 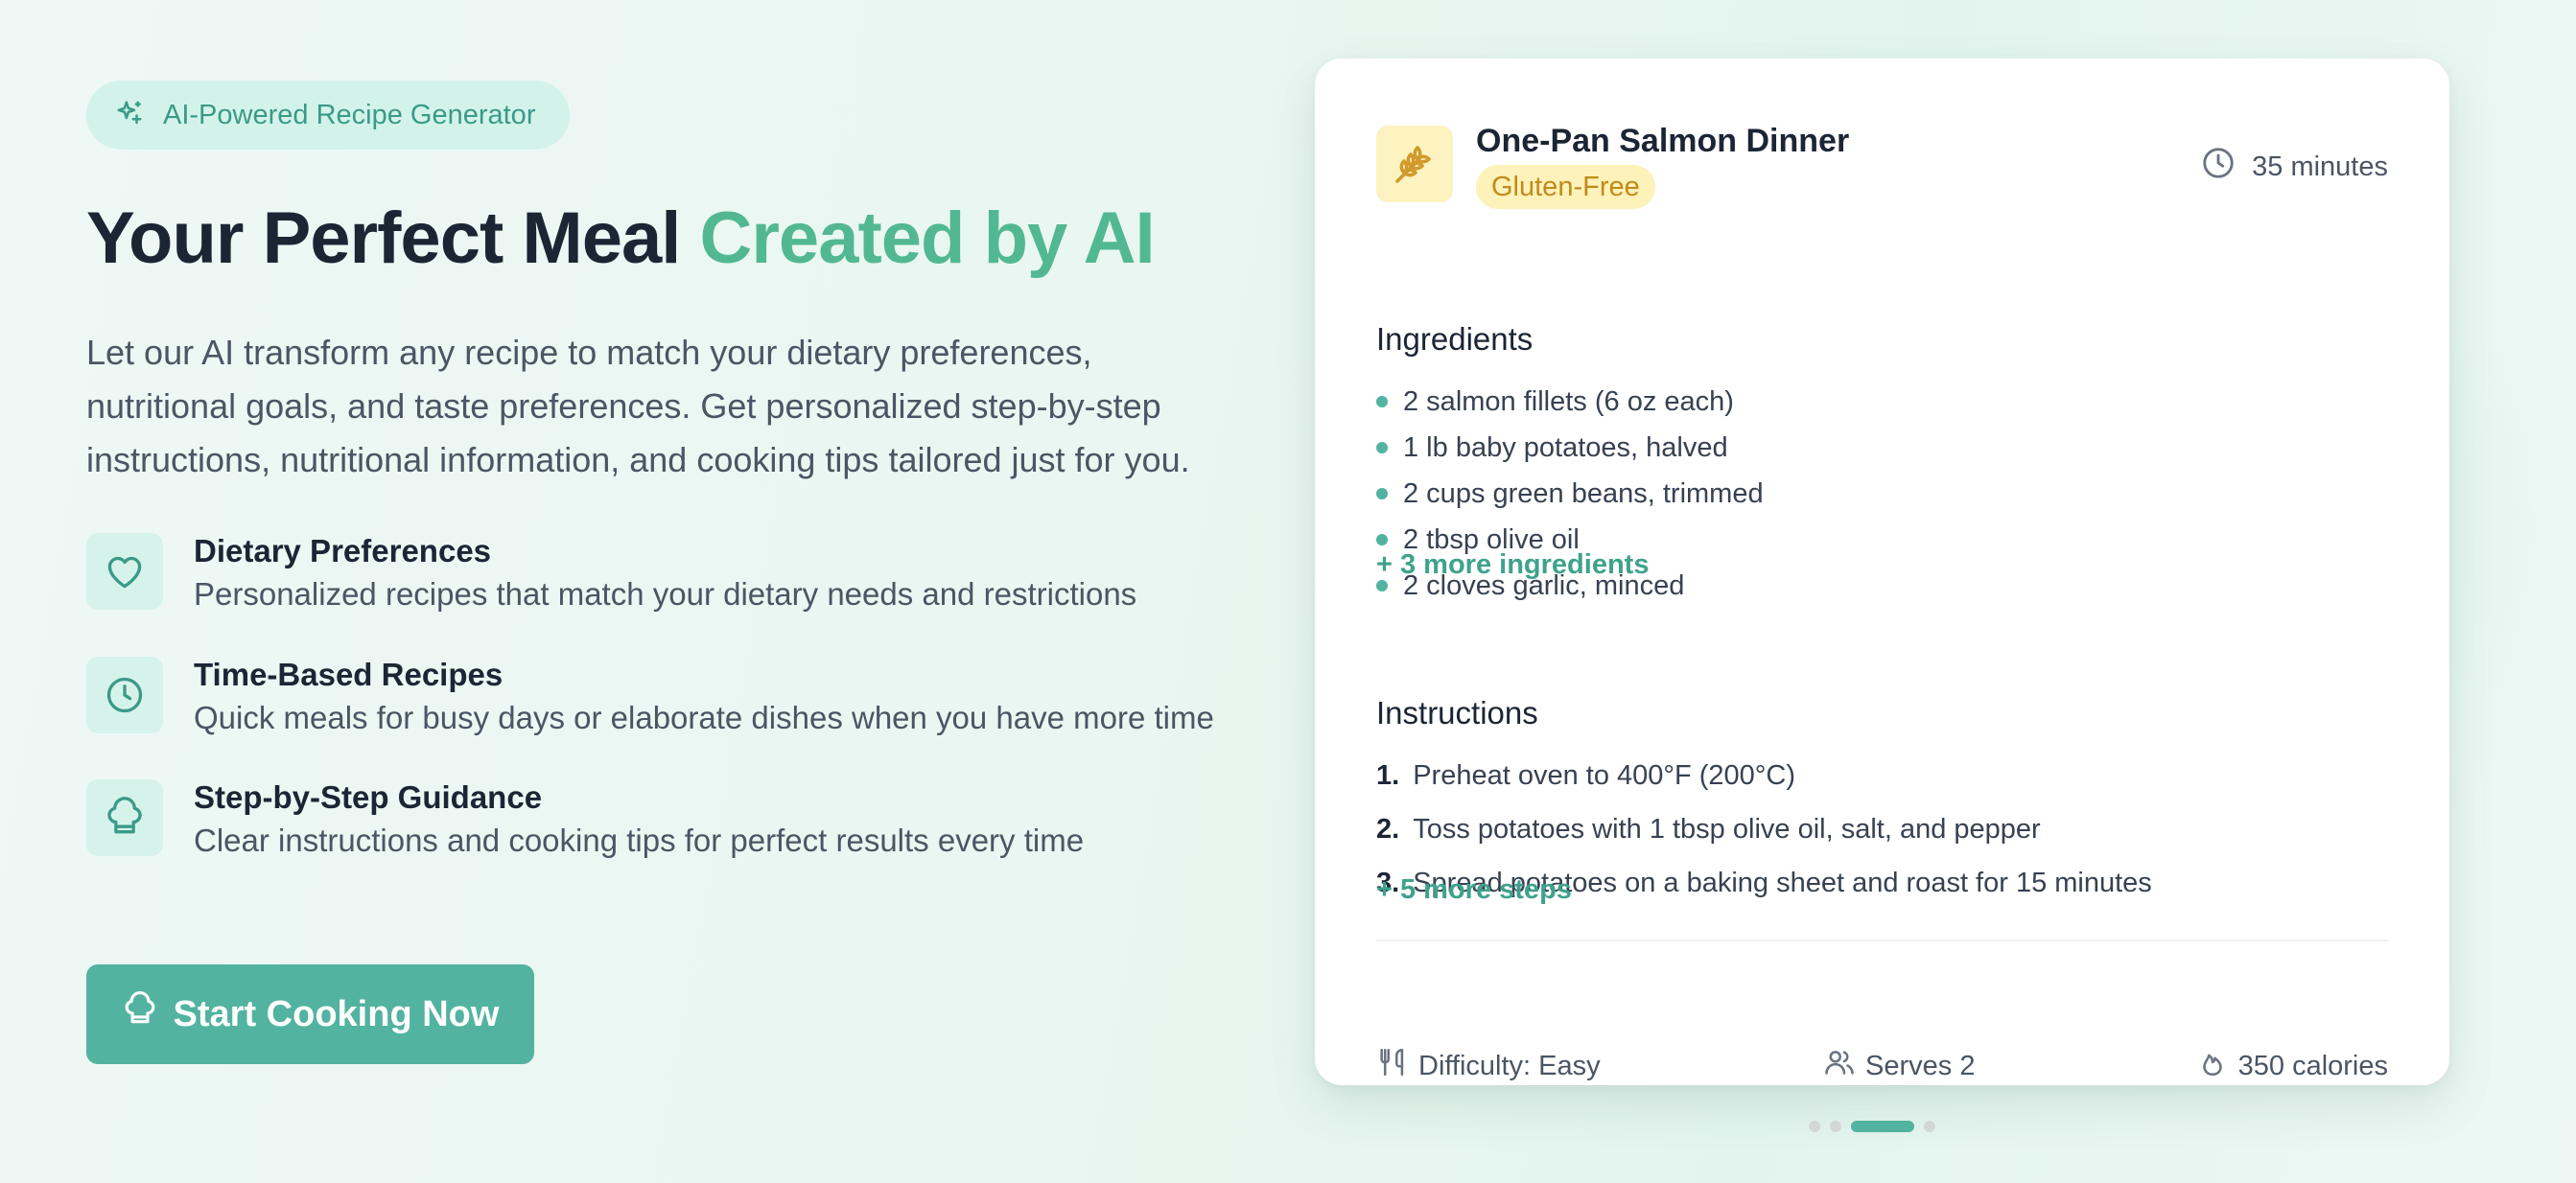 What do you see at coordinates (1839, 1066) in the screenshot?
I see `users-icon` at bounding box center [1839, 1066].